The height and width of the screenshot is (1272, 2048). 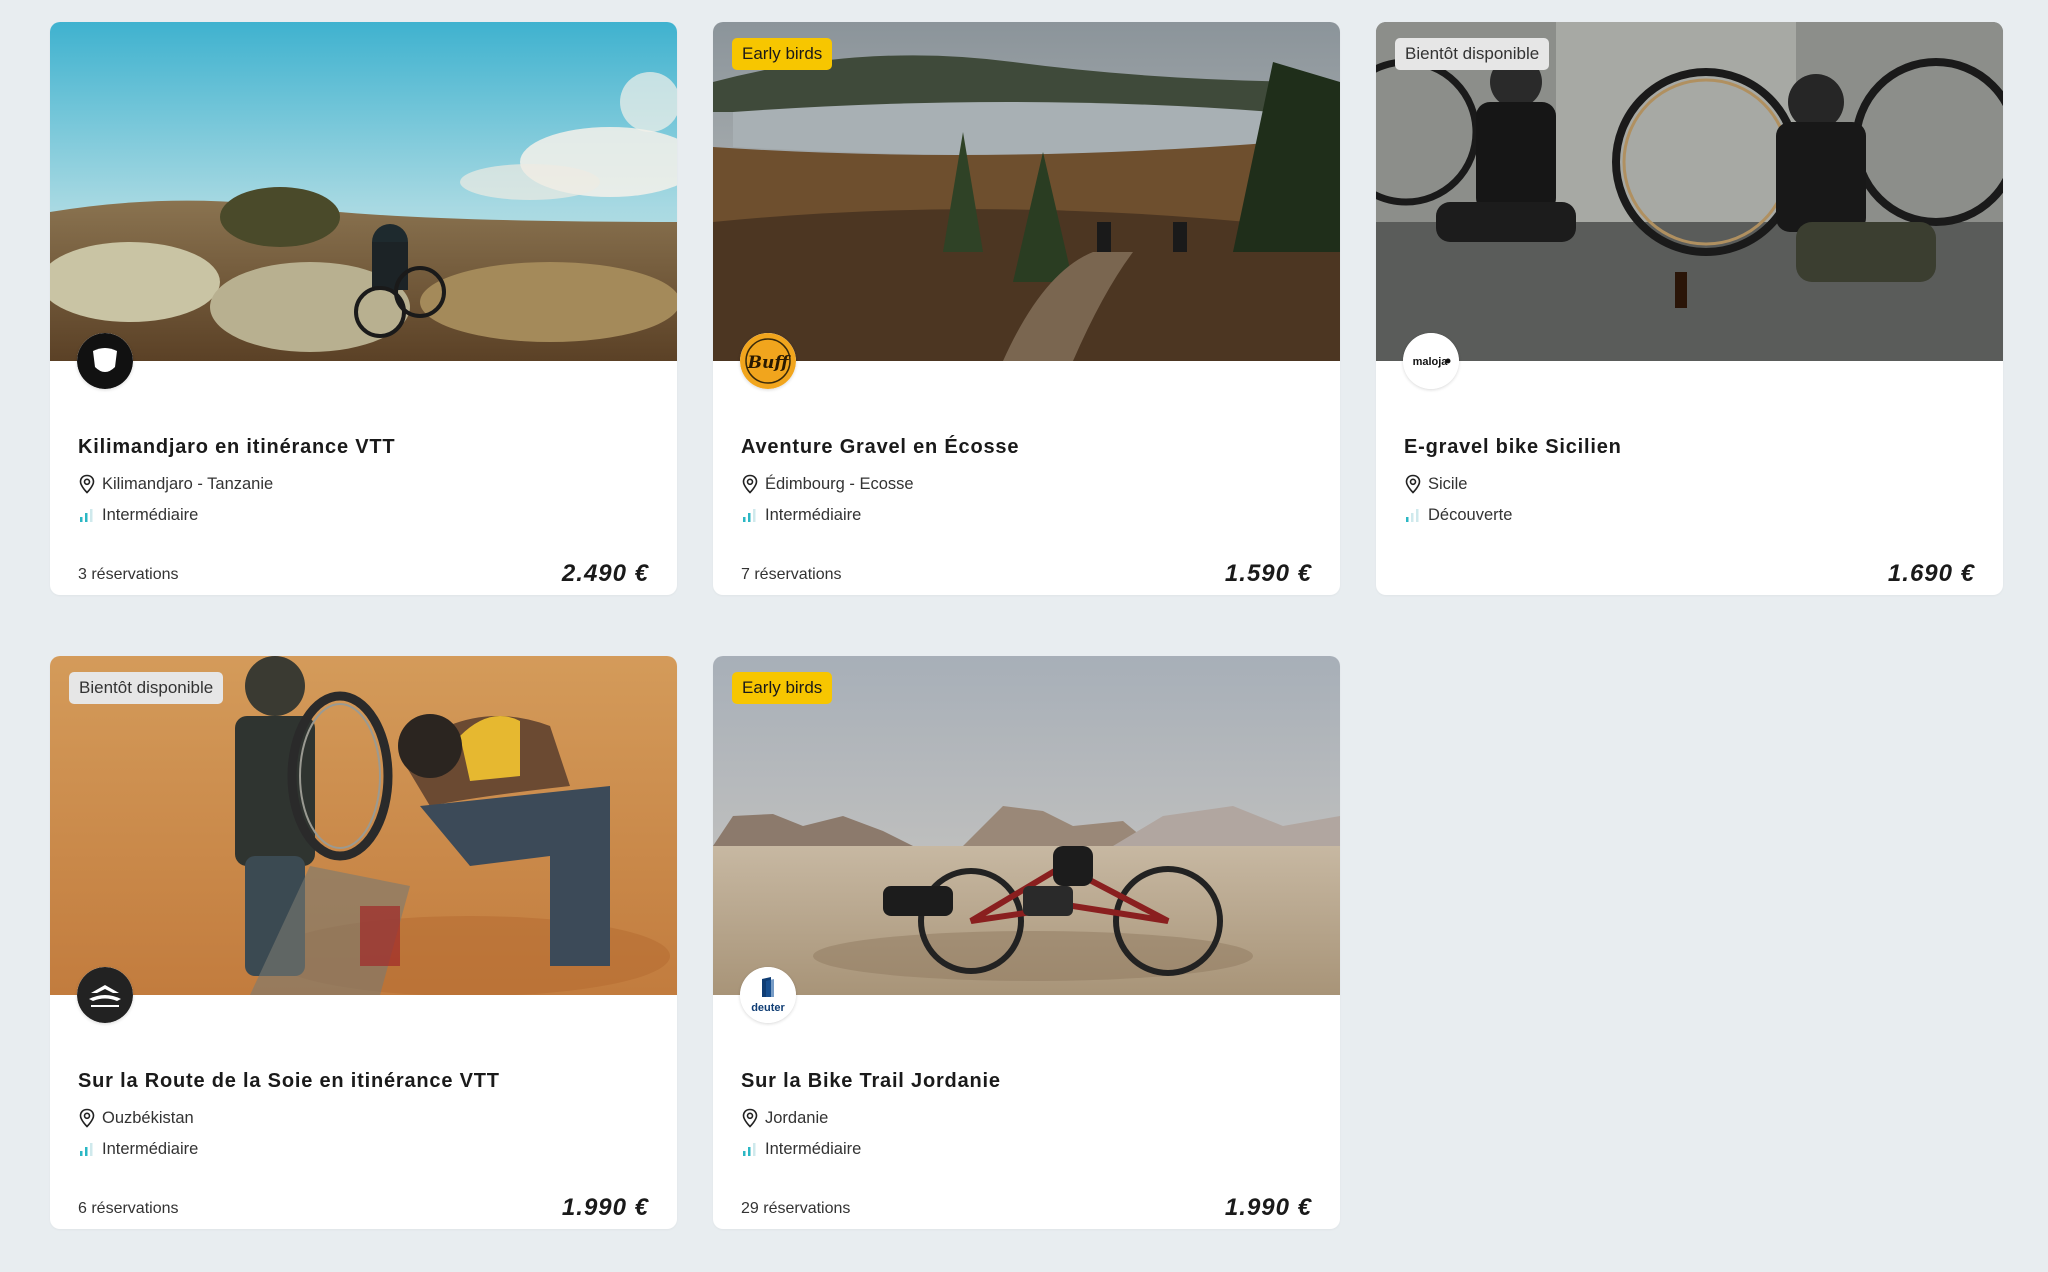 I want to click on buff-logo-text: Buff, so click(x=769, y=363).